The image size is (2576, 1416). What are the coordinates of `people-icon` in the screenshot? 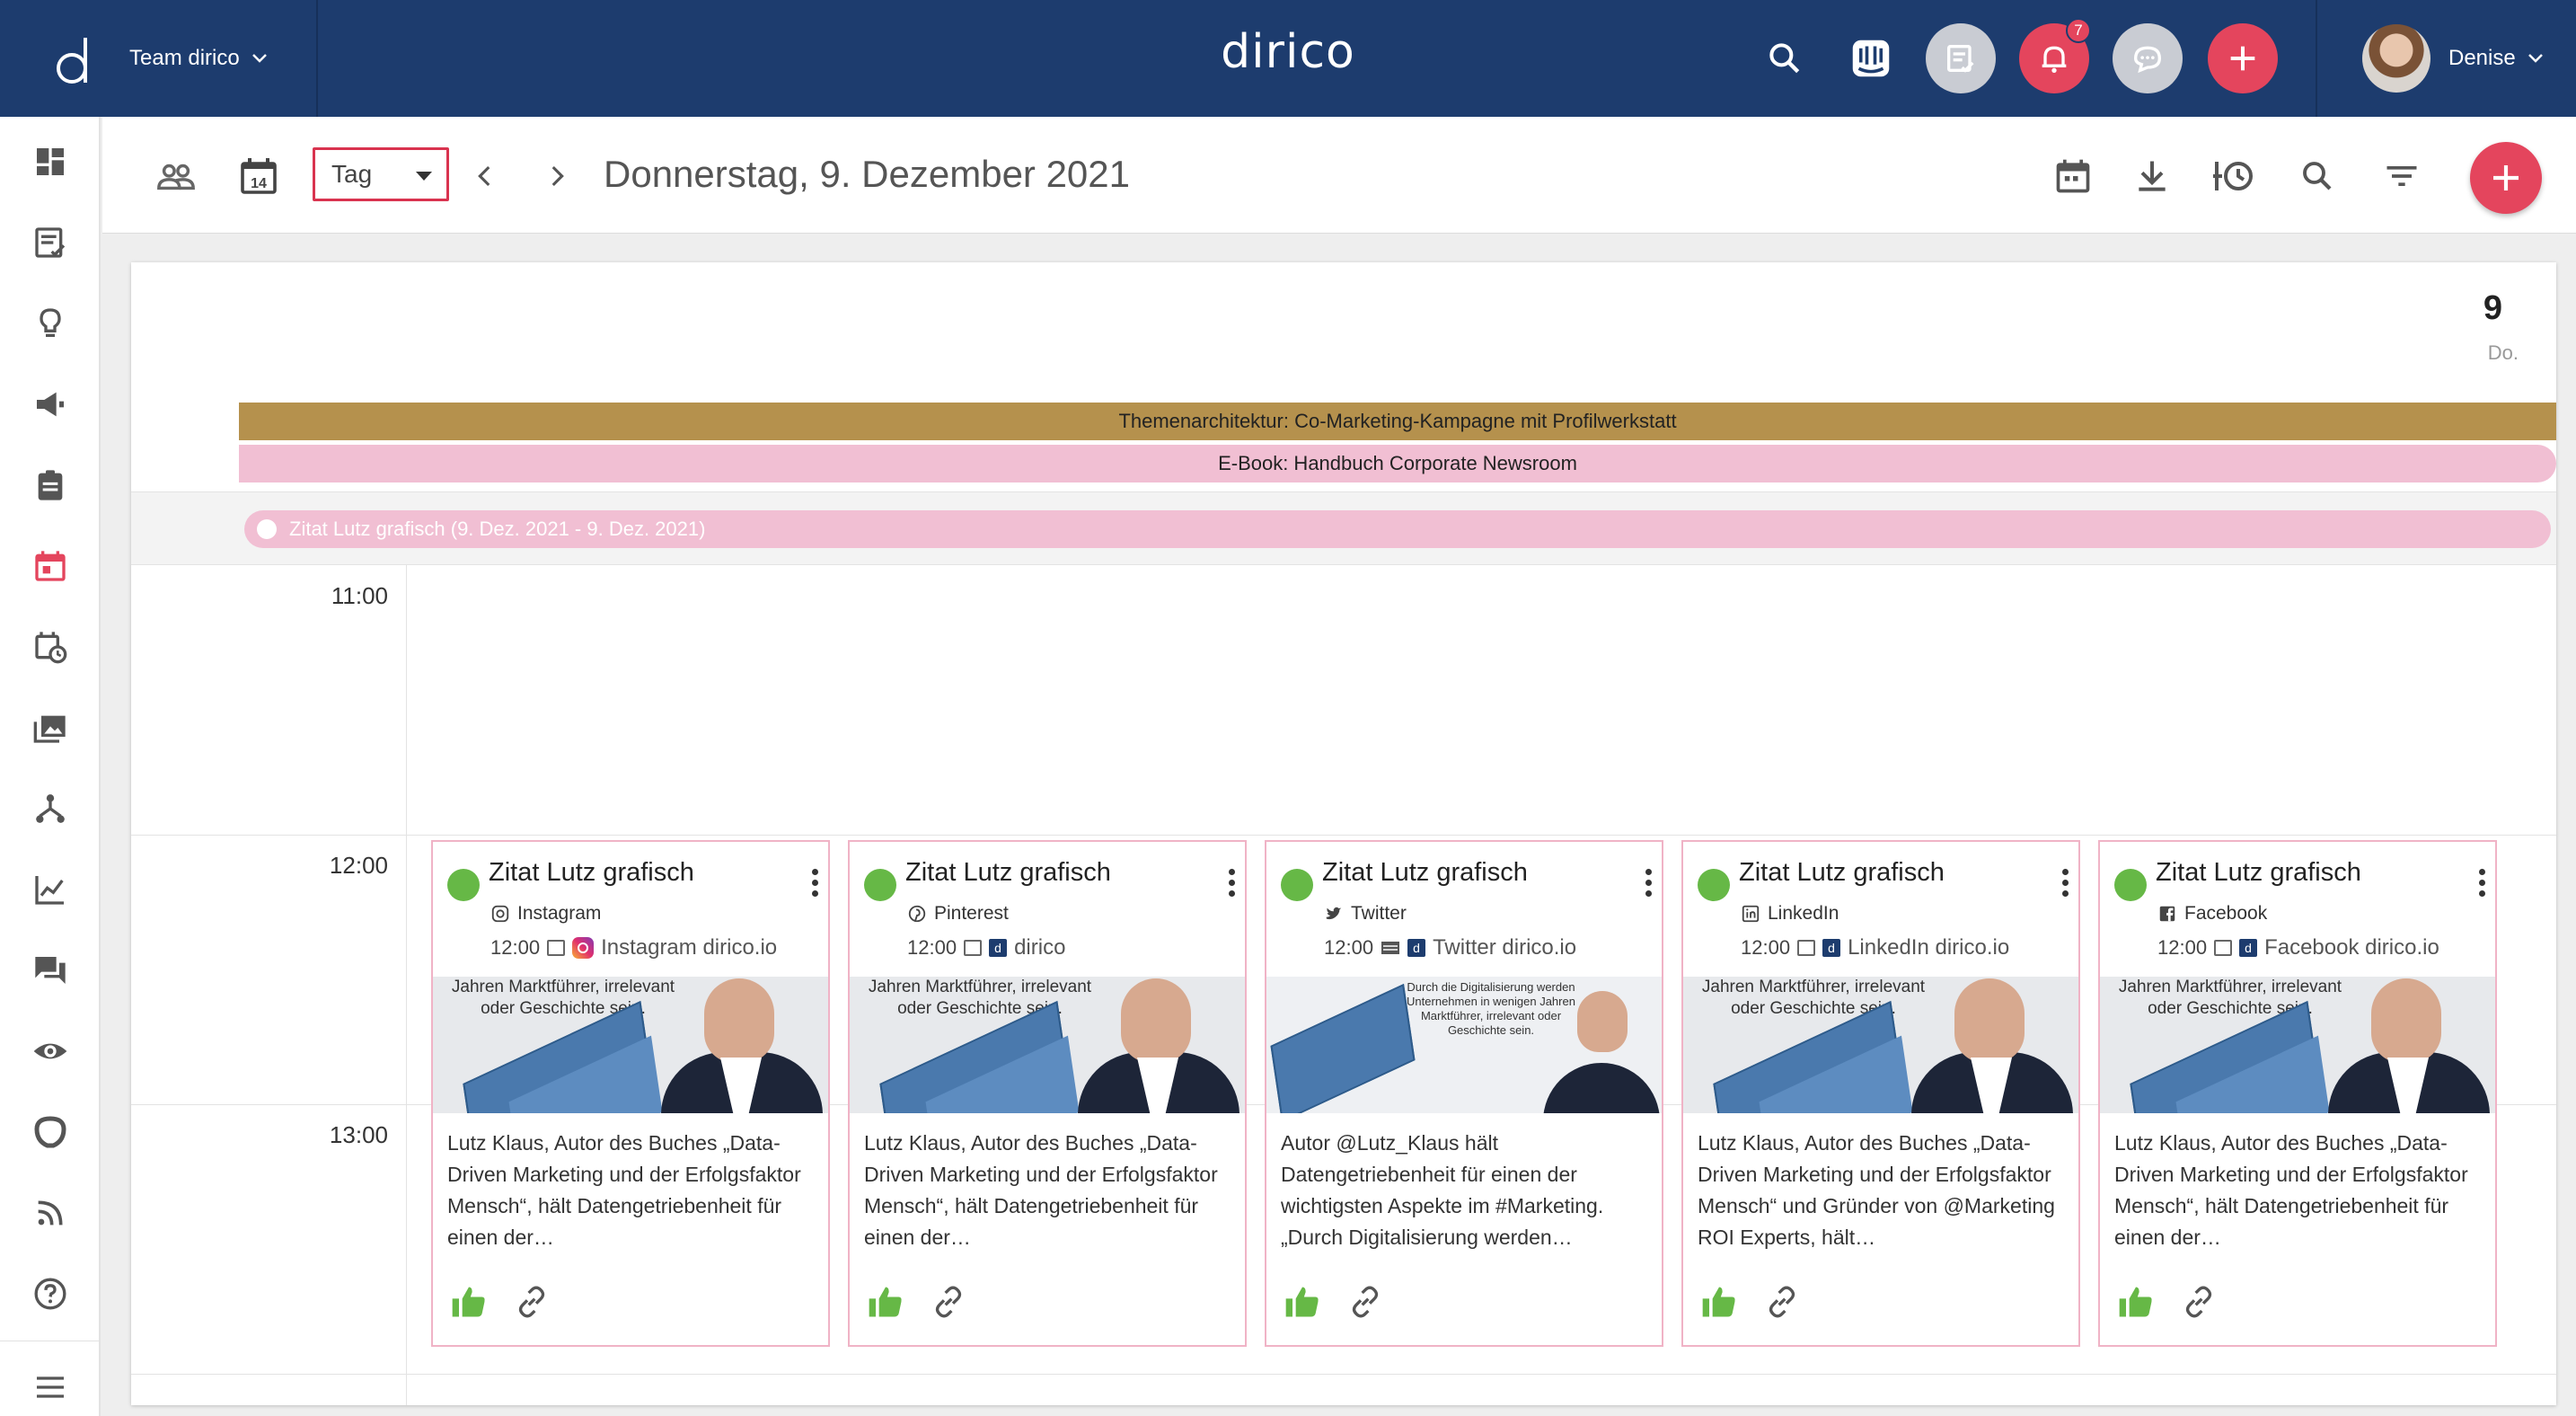 It's located at (176, 177).